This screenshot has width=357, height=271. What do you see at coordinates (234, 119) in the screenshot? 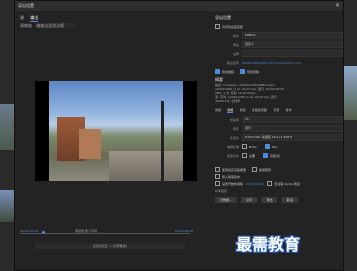
I see `frame-rate-label: 帧速率` at bounding box center [234, 119].